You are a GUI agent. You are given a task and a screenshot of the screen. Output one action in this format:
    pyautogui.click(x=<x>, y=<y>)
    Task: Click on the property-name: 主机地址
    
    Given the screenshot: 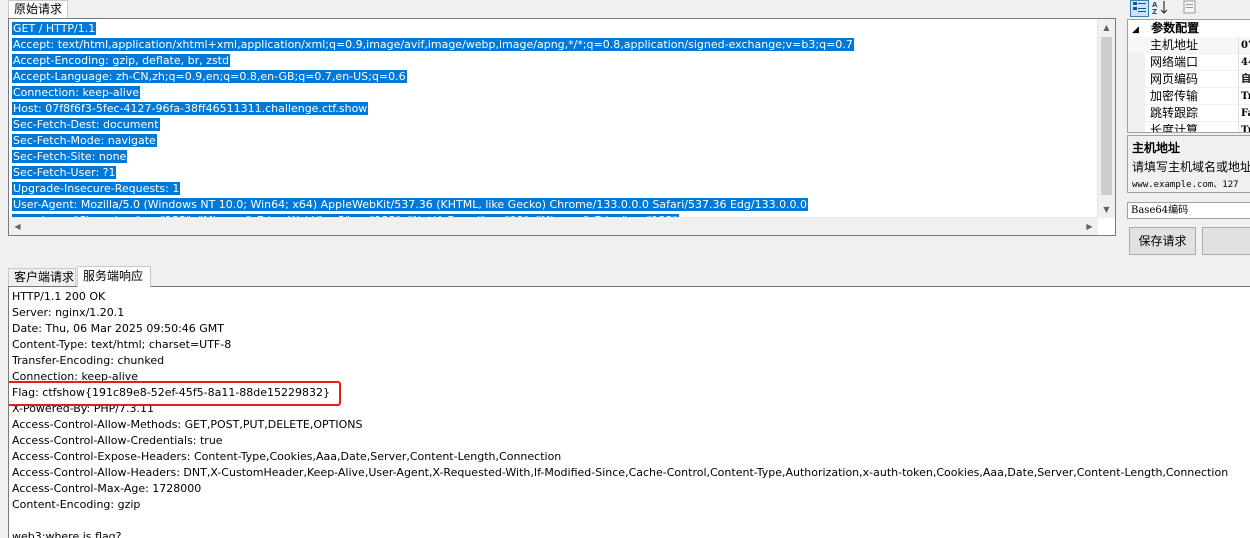 What is the action you would take?
    pyautogui.click(x=1174, y=45)
    